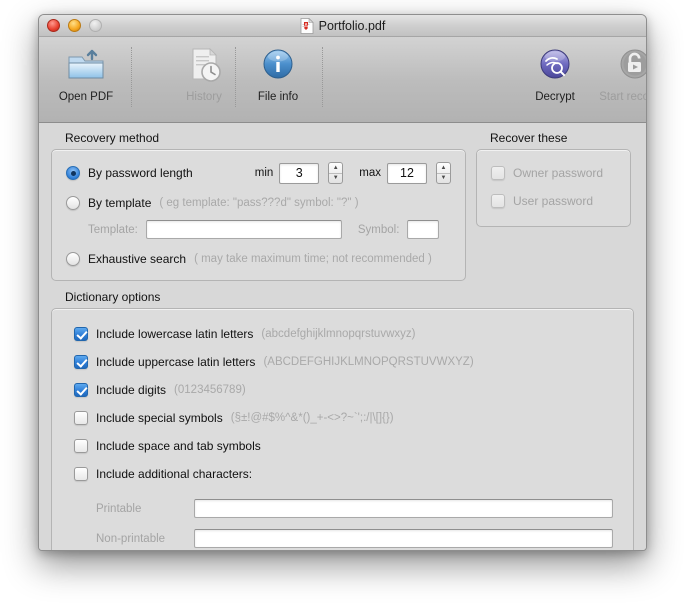 This screenshot has width=684, height=611. Describe the element at coordinates (352, 26) in the screenshot. I see `window-title: Portfolio.pdf` at that location.